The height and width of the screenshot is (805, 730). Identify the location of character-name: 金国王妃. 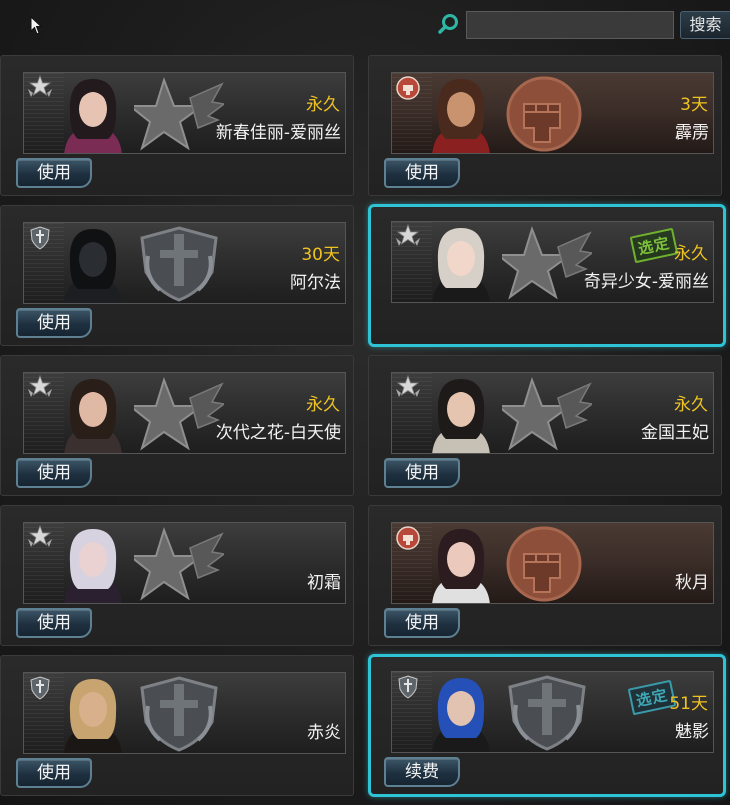
(675, 433).